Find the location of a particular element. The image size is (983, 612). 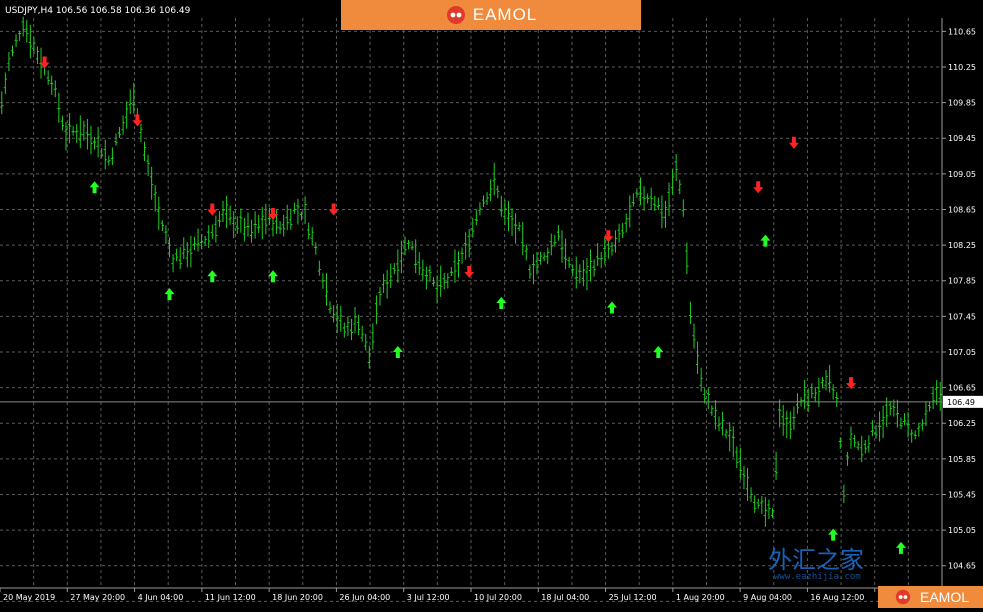

y-tick-label: 110.65 is located at coordinates (962, 31).